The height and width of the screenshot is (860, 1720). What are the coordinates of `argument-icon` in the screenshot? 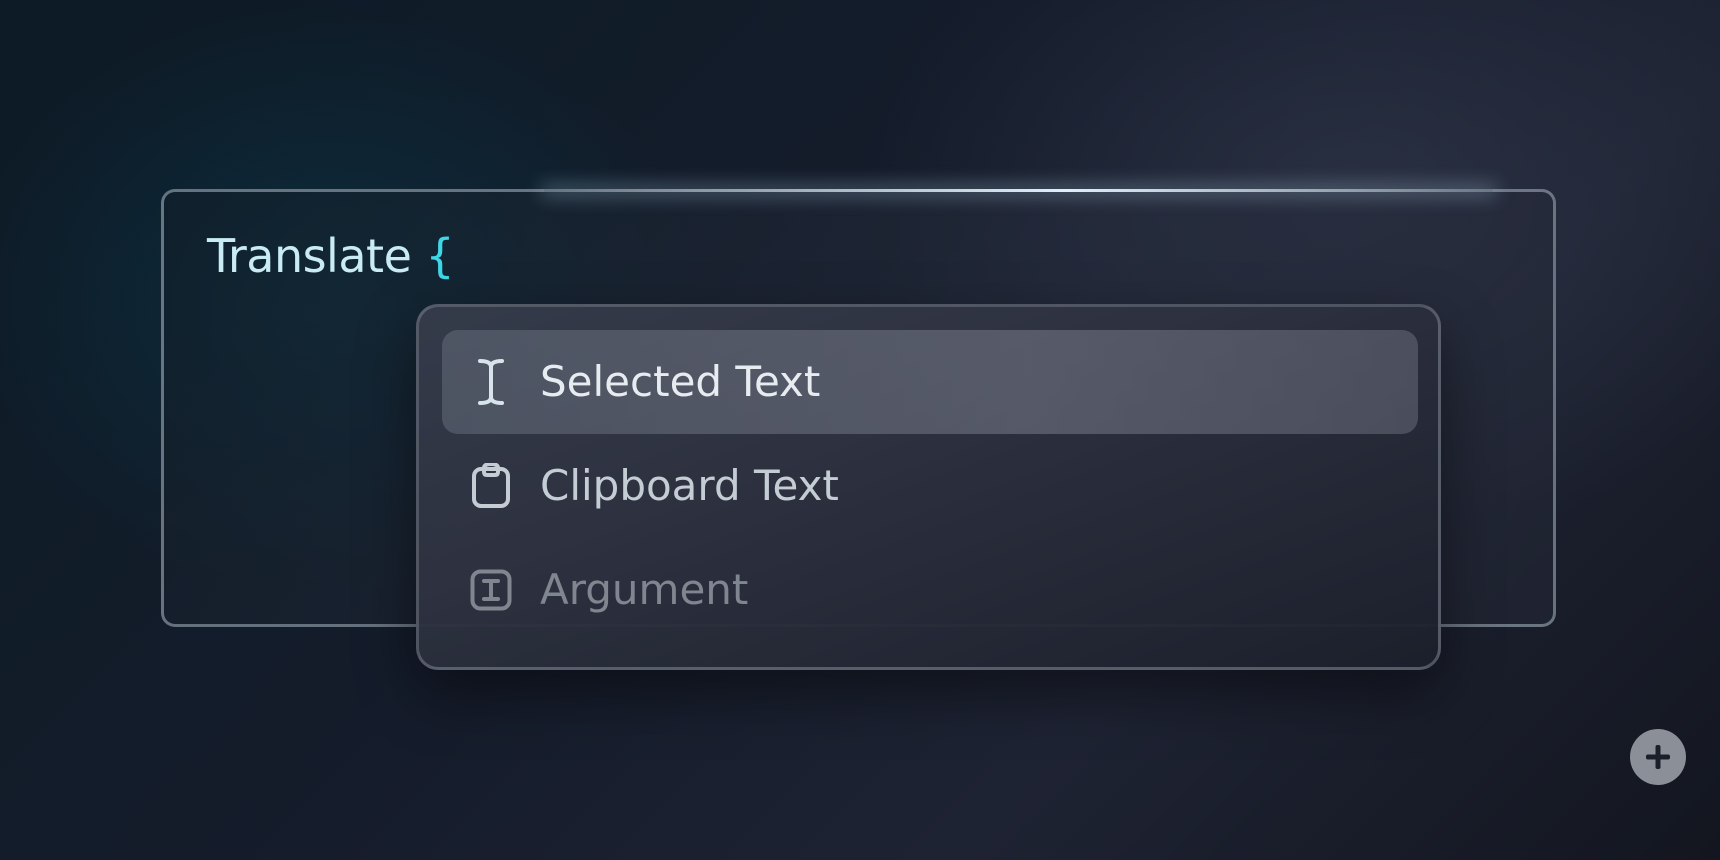 It's located at (491, 590).